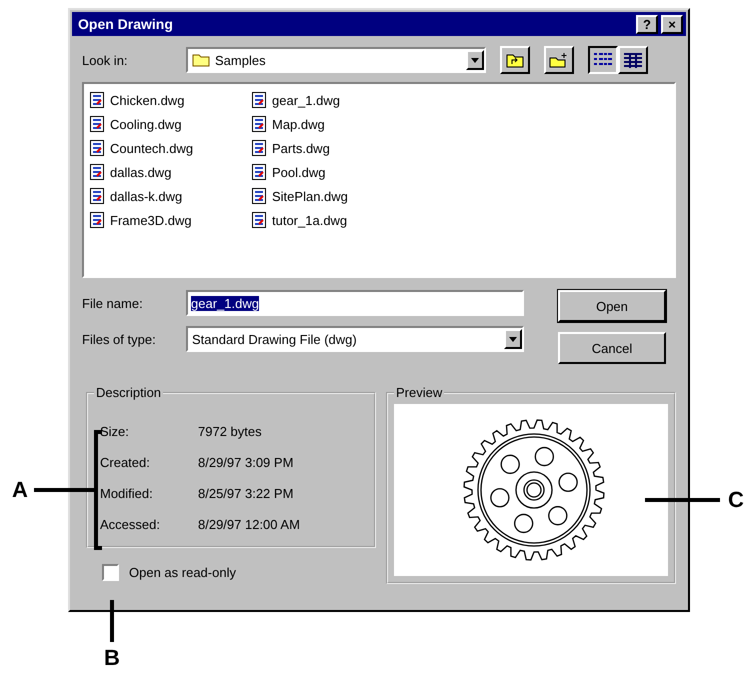 This screenshot has width=749, height=673. I want to click on file-item: Pool.dwg, so click(318, 172).